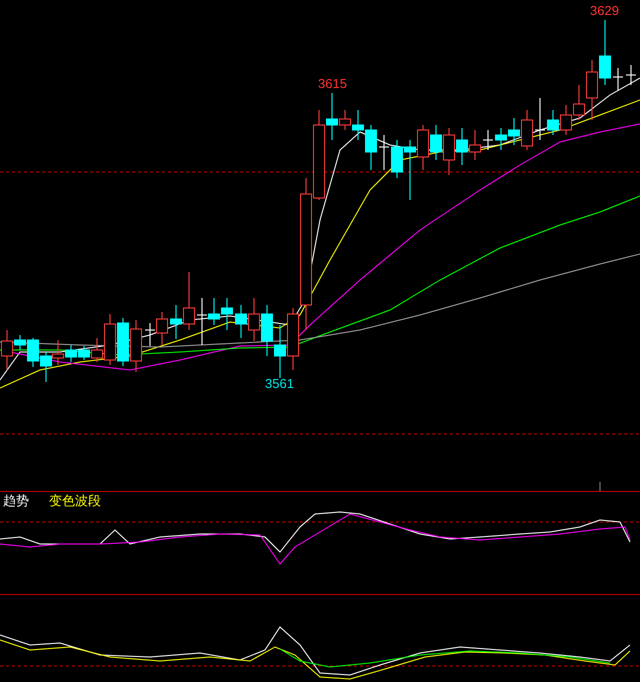 The height and width of the screenshot is (682, 640). Describe the element at coordinates (332, 83) in the screenshot. I see `price-label: 3615` at that location.